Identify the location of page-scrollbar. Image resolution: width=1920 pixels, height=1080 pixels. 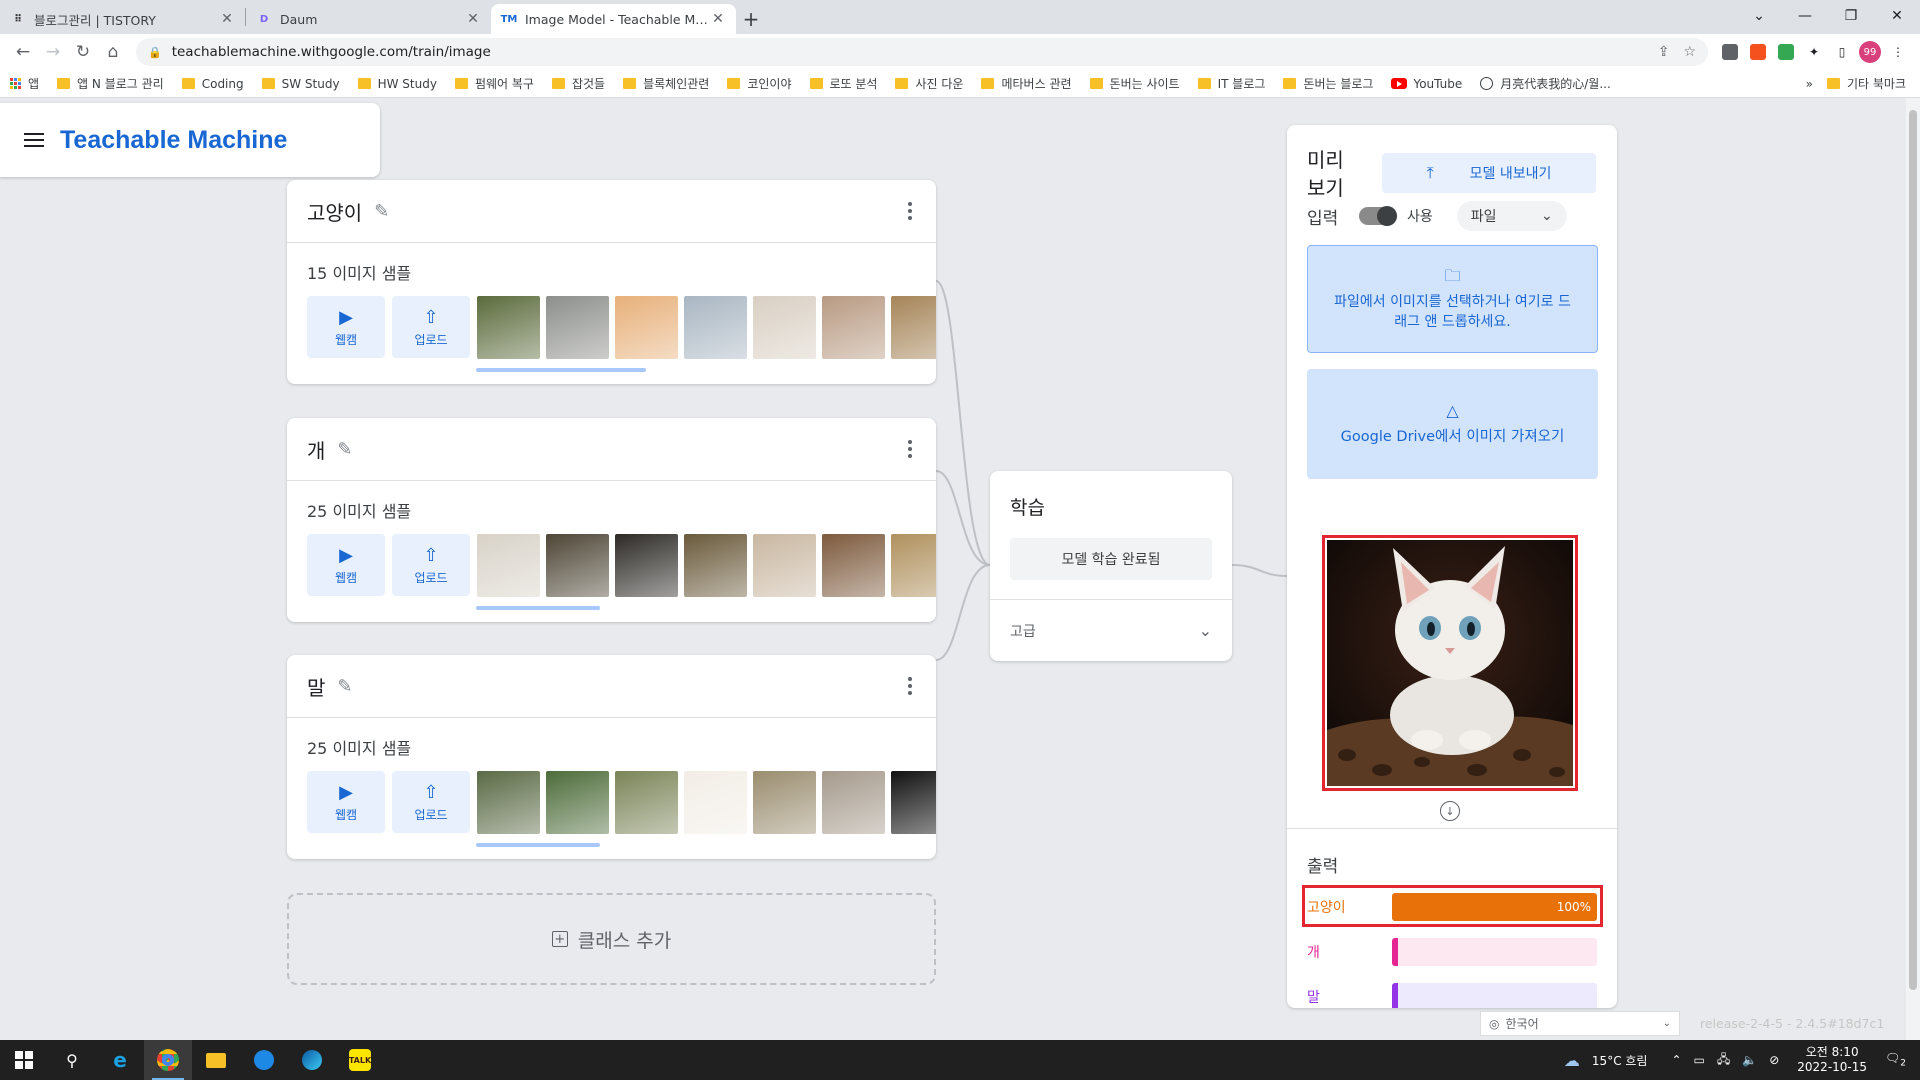
(1913, 569).